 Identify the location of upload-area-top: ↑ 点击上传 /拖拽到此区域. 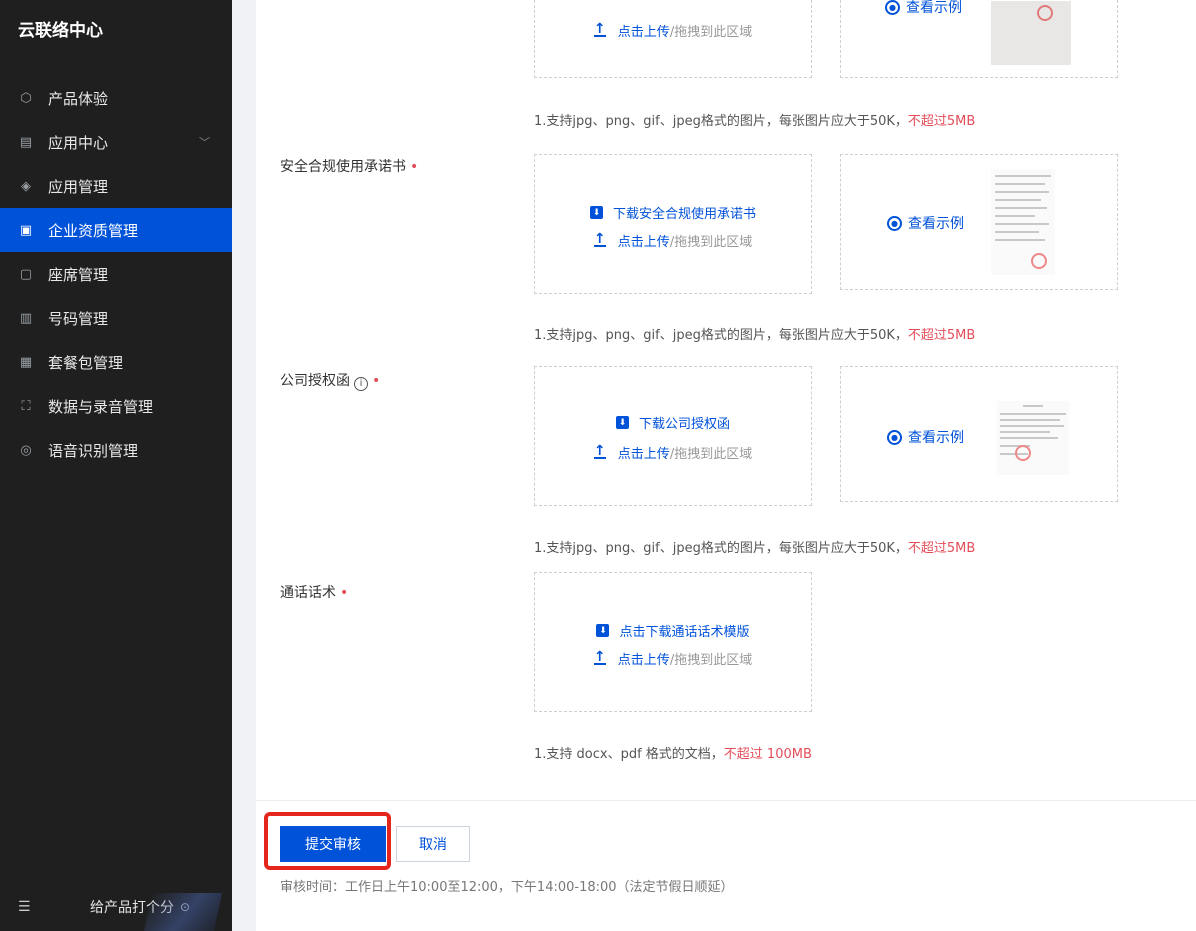
(673, 39).